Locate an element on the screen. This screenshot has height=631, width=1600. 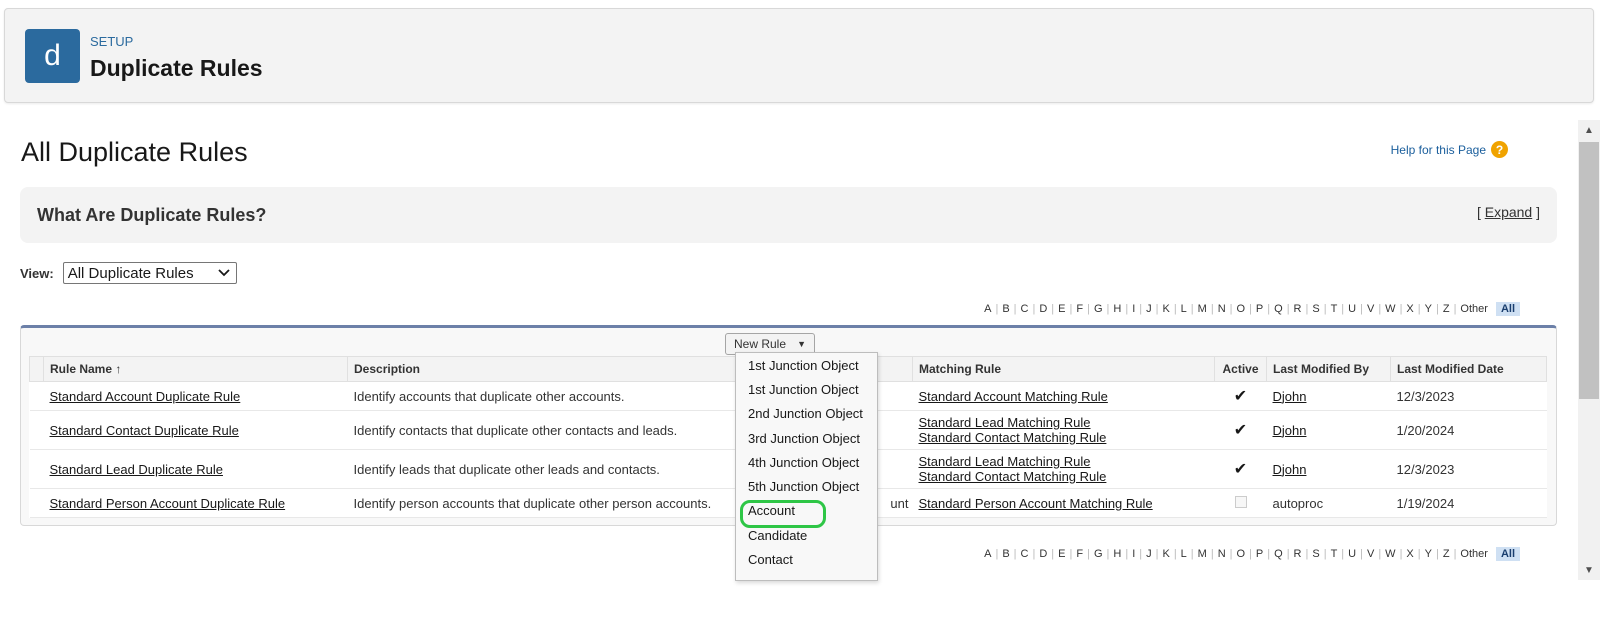
page-scrollbar: ▲ ▼ is located at coordinates (1589, 350).